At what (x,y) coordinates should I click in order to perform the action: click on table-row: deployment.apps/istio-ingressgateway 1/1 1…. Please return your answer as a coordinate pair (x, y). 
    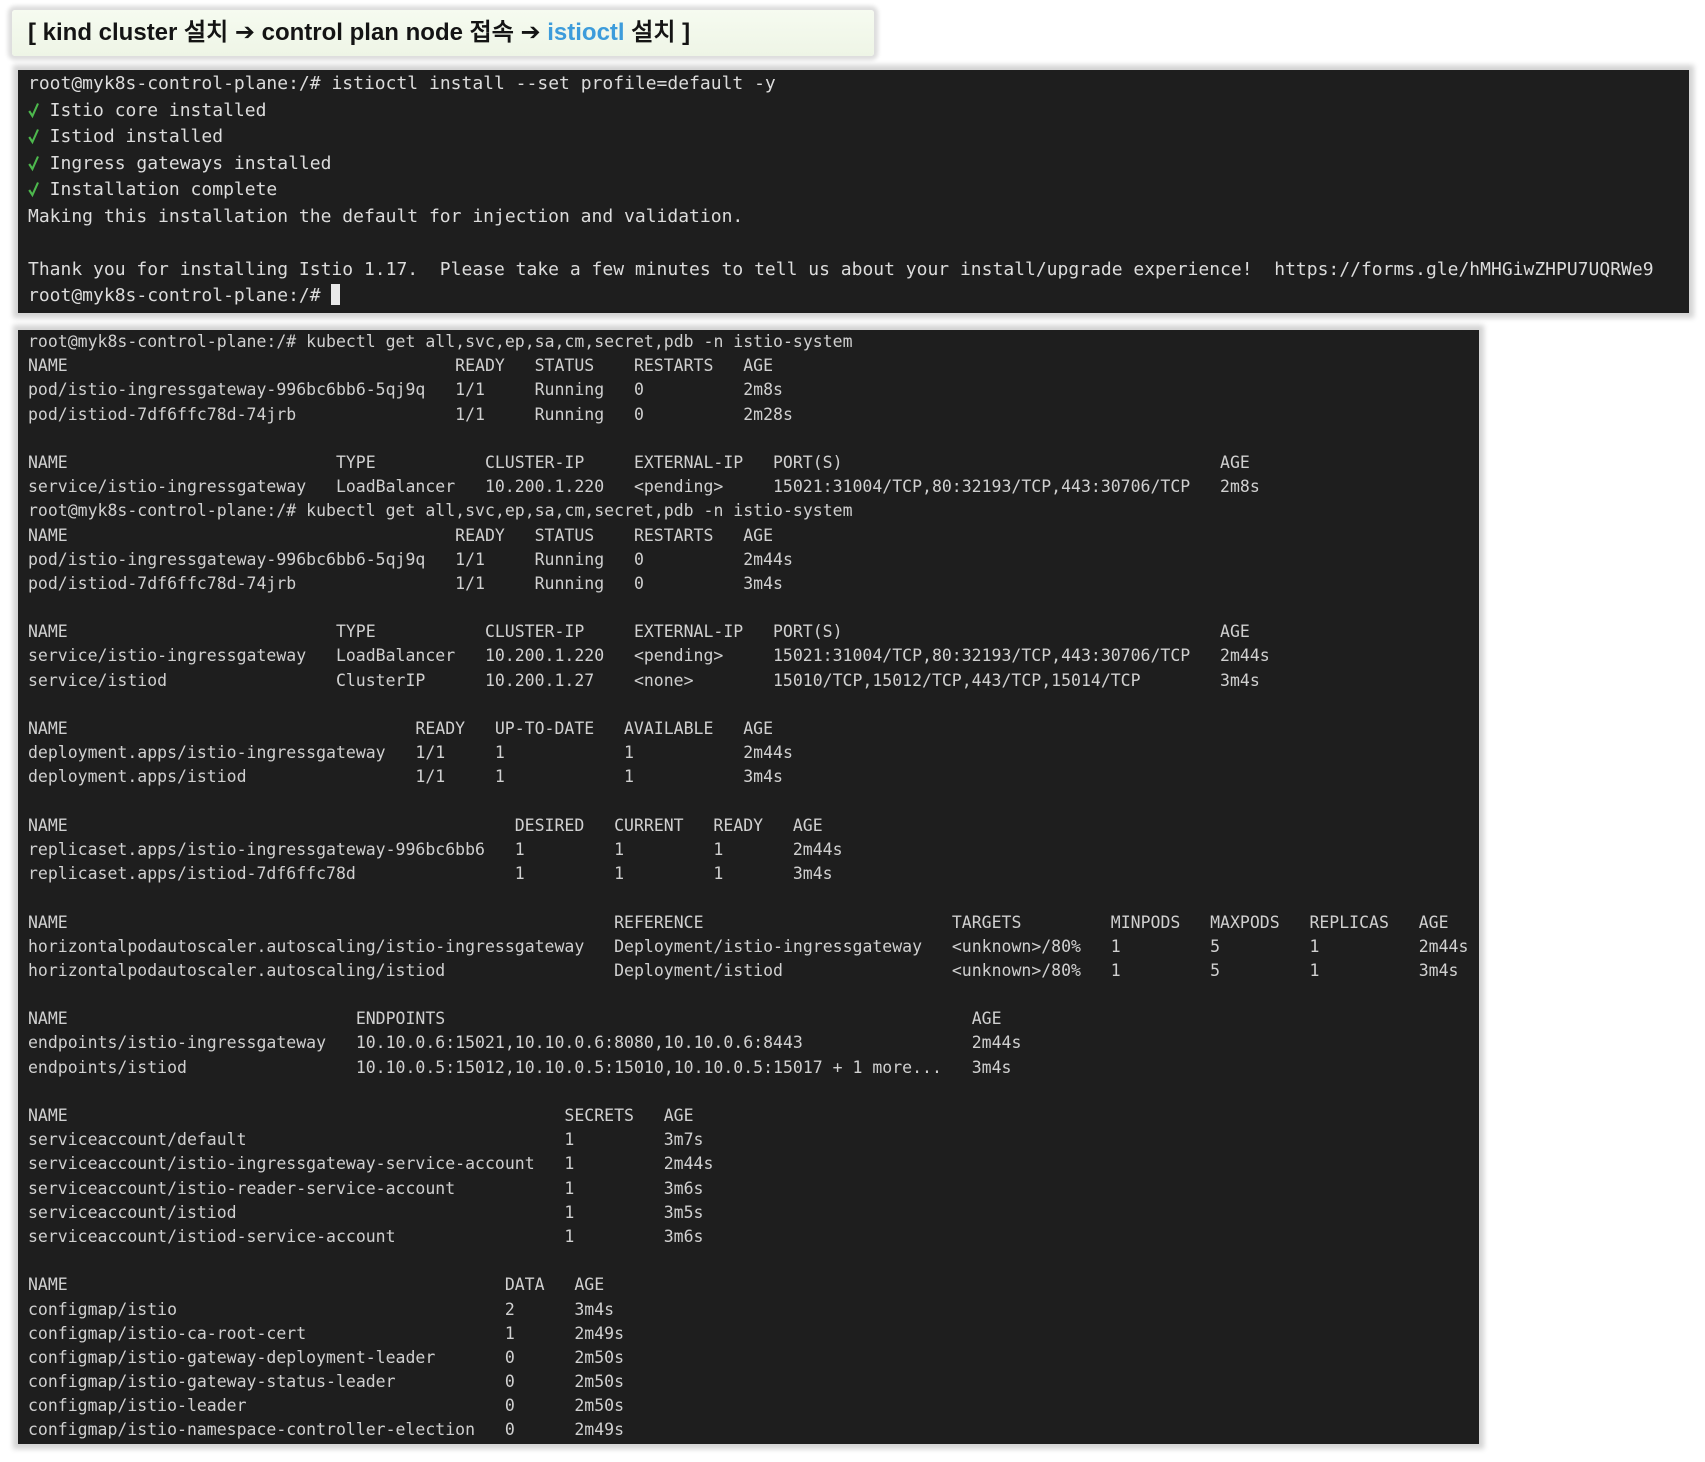
    Looking at the image, I should click on (753, 753).